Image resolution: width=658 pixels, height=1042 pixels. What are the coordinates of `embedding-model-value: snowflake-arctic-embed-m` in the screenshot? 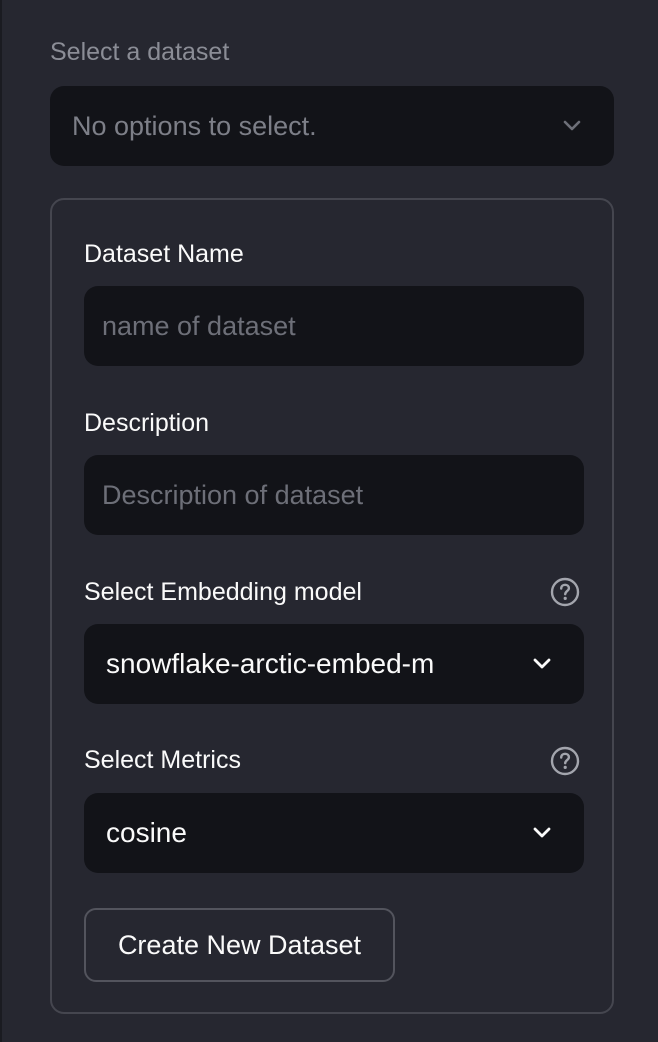 It's located at (270, 663).